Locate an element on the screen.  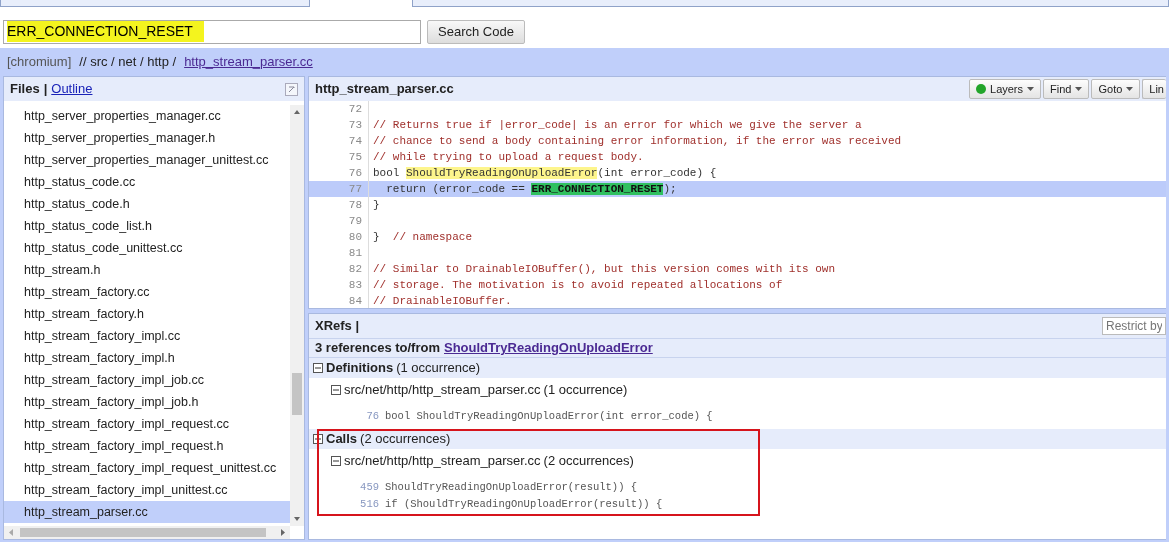
file-item: http_stream.h is located at coordinates (147, 270).